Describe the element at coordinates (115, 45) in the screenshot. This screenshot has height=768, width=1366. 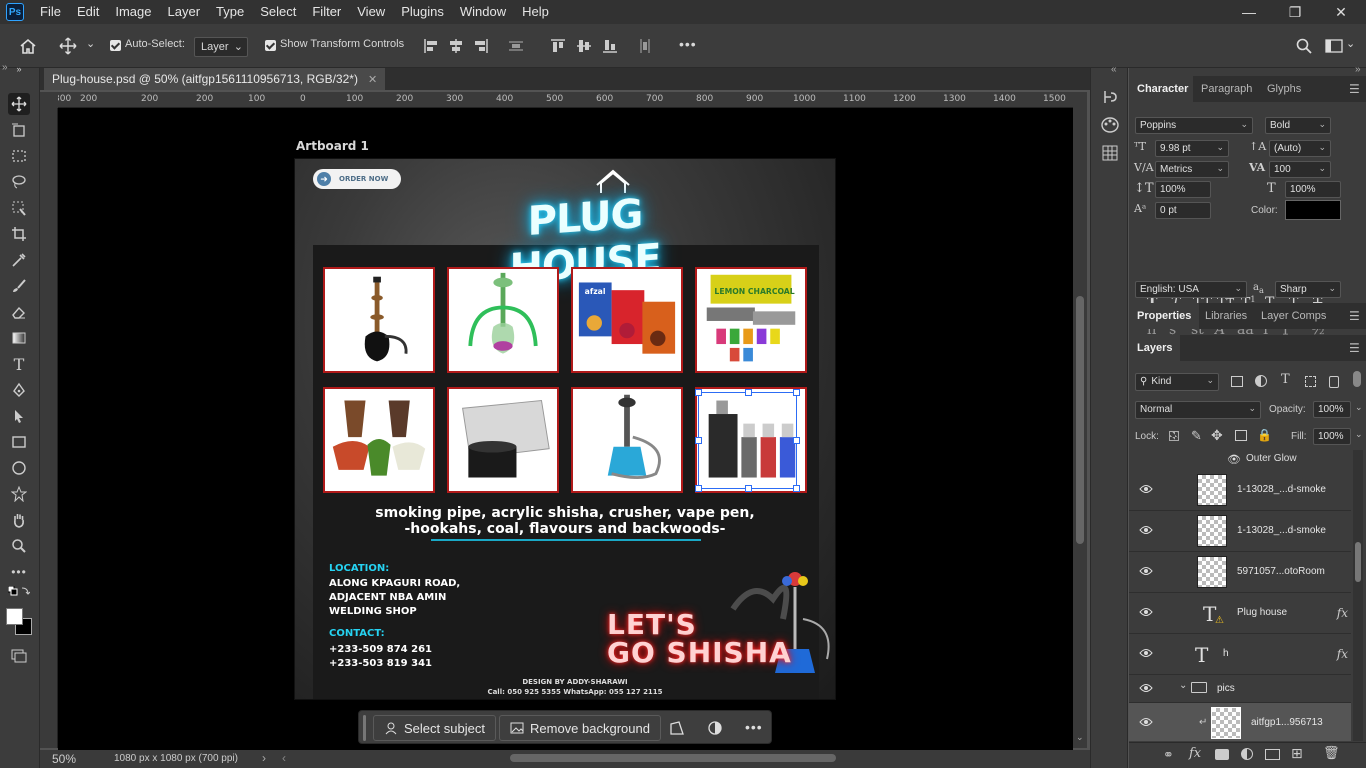
I see `auto-select-checkbox` at that location.